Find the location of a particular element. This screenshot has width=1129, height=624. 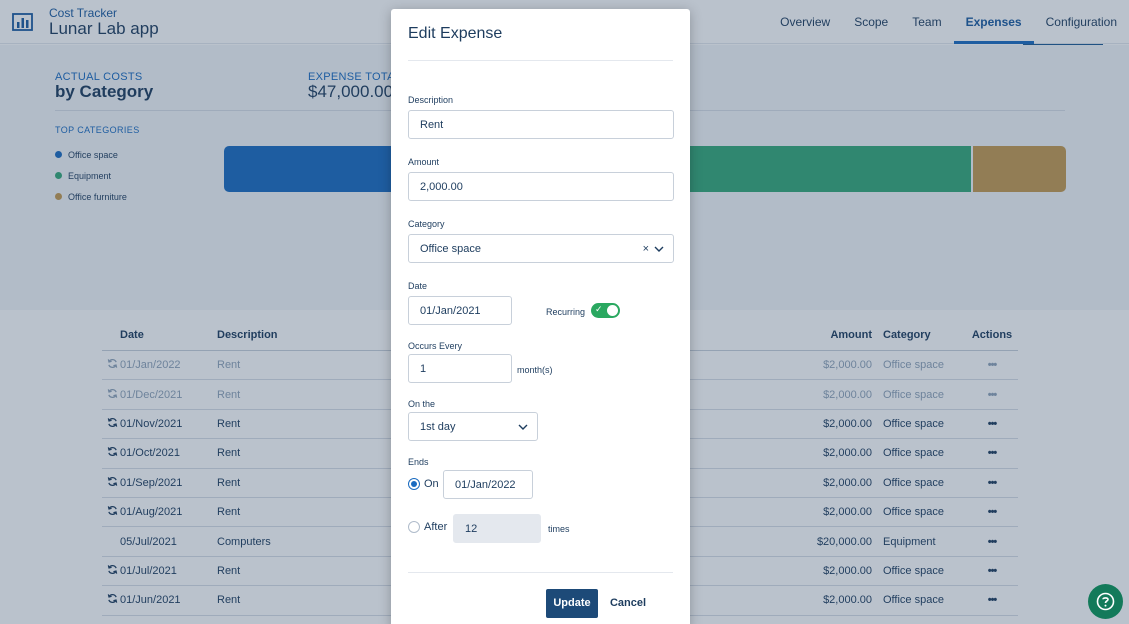

category-label: Category is located at coordinates (426, 224).